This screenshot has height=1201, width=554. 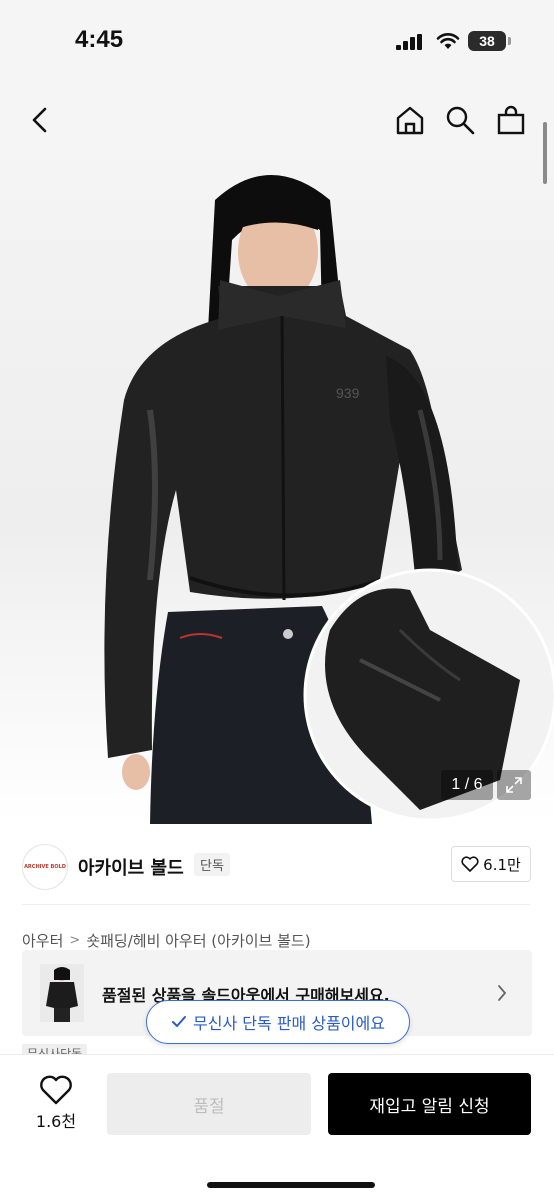 What do you see at coordinates (99, 39) in the screenshot?
I see `status-time: 4:45` at bounding box center [99, 39].